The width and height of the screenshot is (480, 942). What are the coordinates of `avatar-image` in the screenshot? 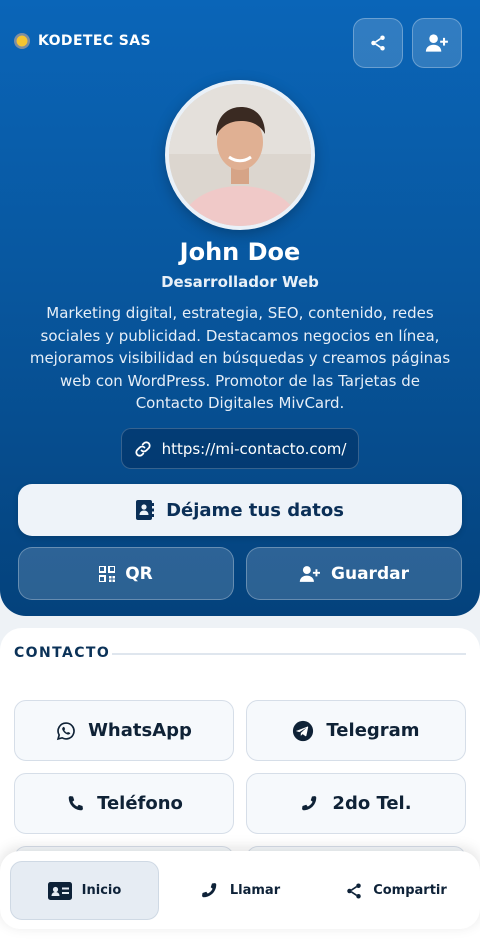 It's located at (240, 155).